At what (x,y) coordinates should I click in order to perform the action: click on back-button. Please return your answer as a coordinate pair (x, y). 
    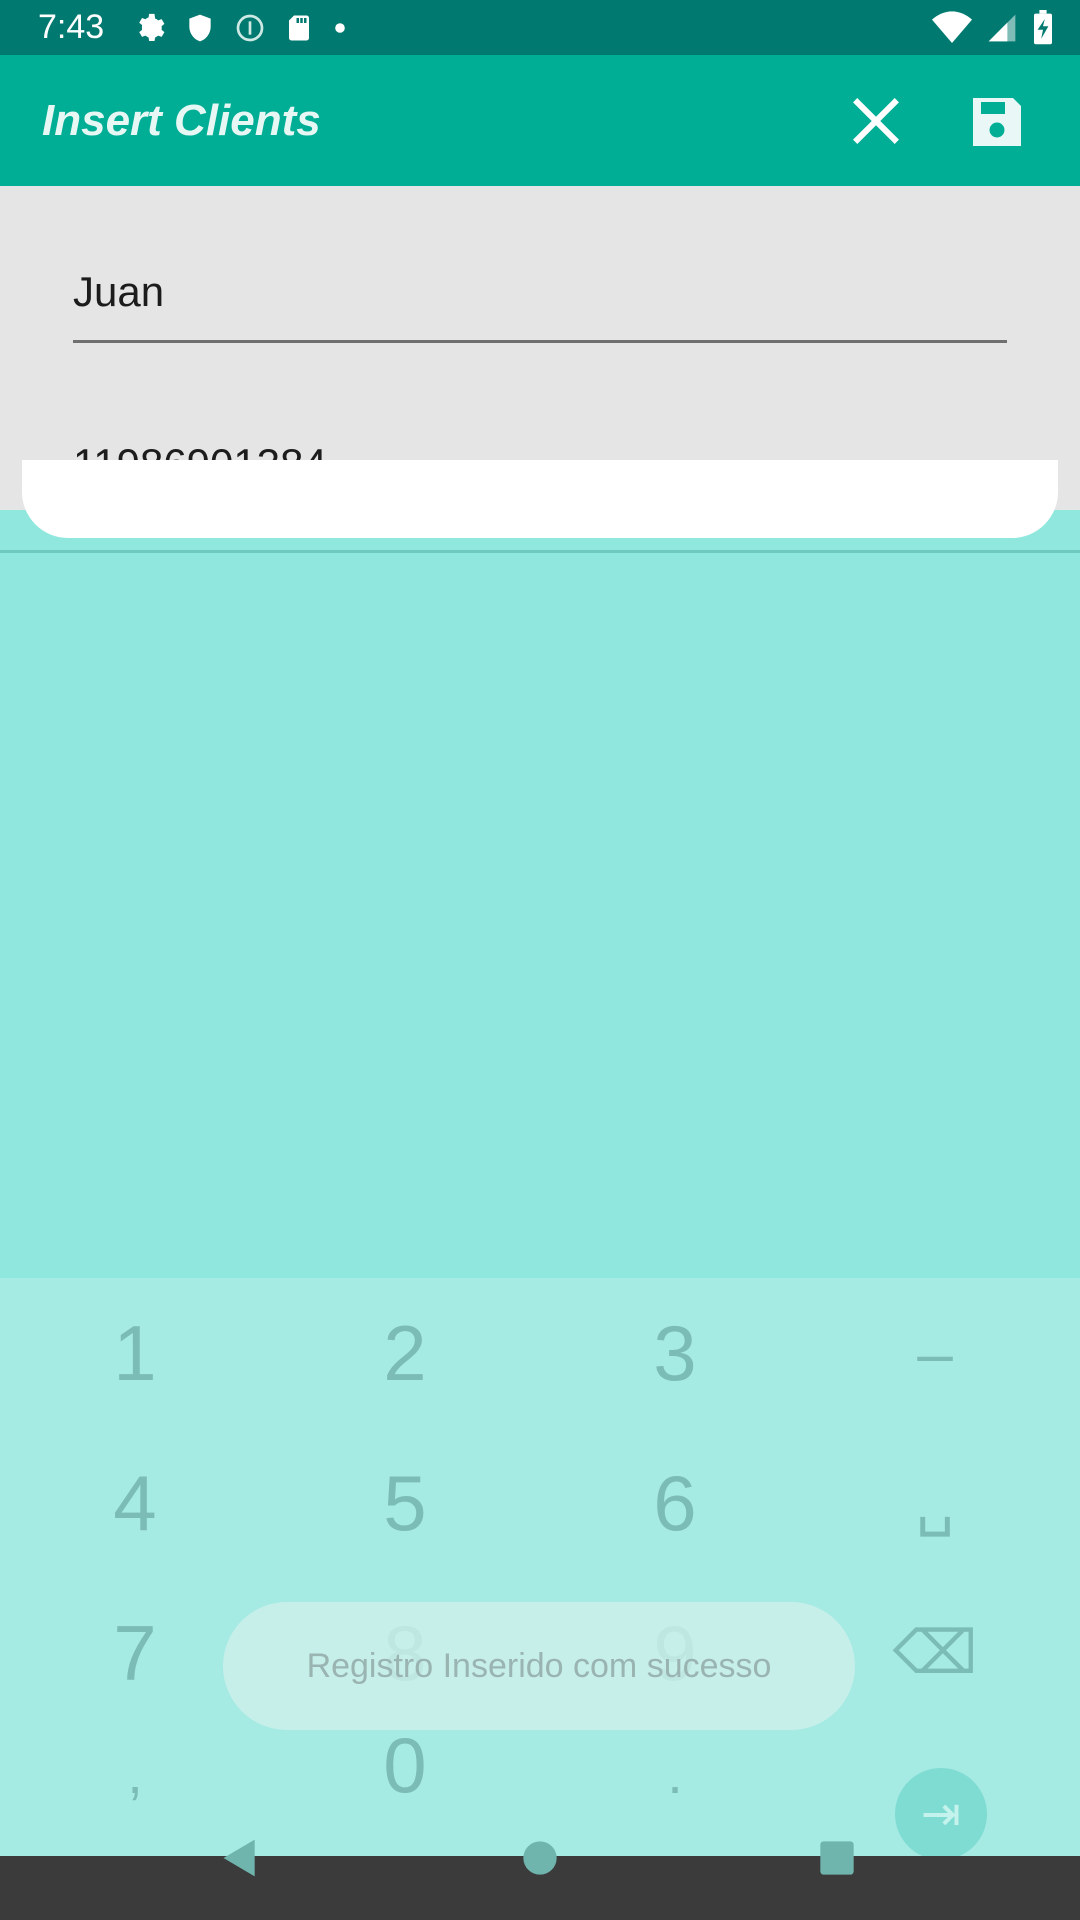
    Looking at the image, I should click on (240, 1858).